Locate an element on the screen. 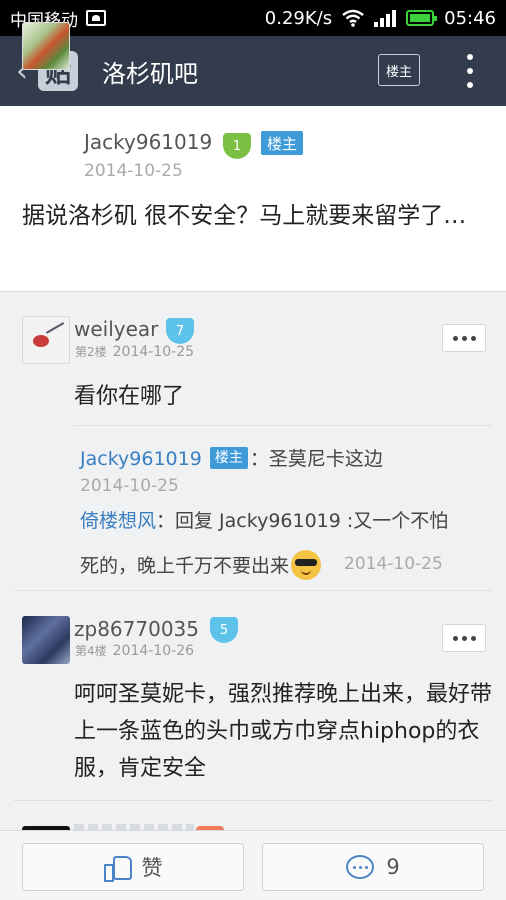 The width and height of the screenshot is (506, 900). reply-author: weilyear is located at coordinates (116, 329).